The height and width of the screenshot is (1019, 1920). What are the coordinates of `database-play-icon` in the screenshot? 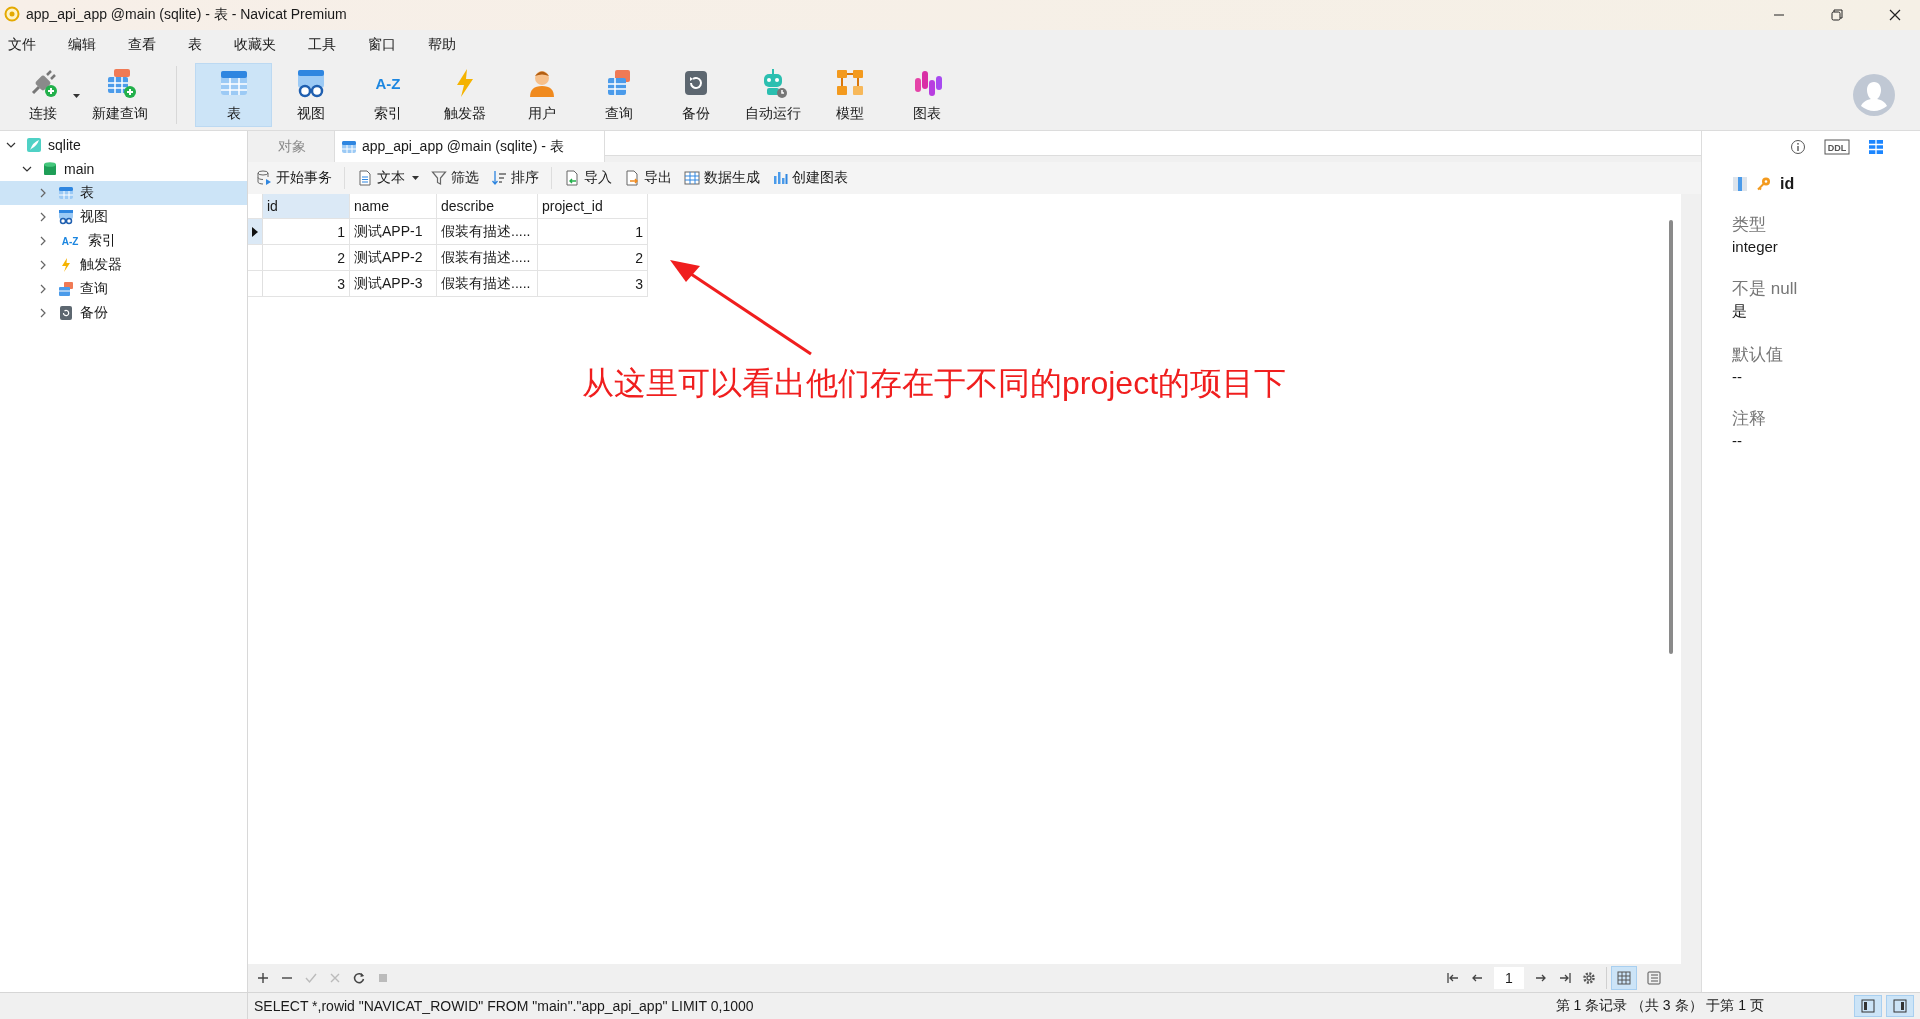 It's located at (264, 178).